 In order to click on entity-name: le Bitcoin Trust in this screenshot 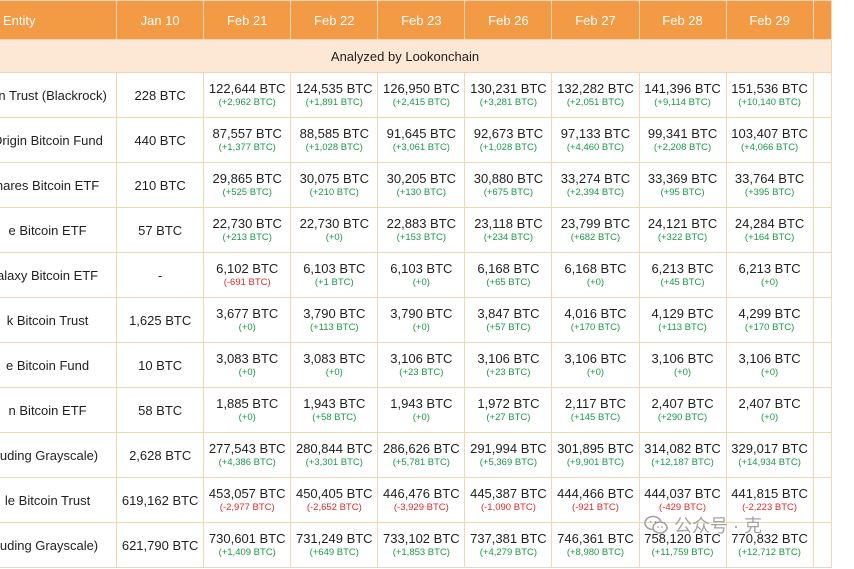, I will do `click(47, 500)`.